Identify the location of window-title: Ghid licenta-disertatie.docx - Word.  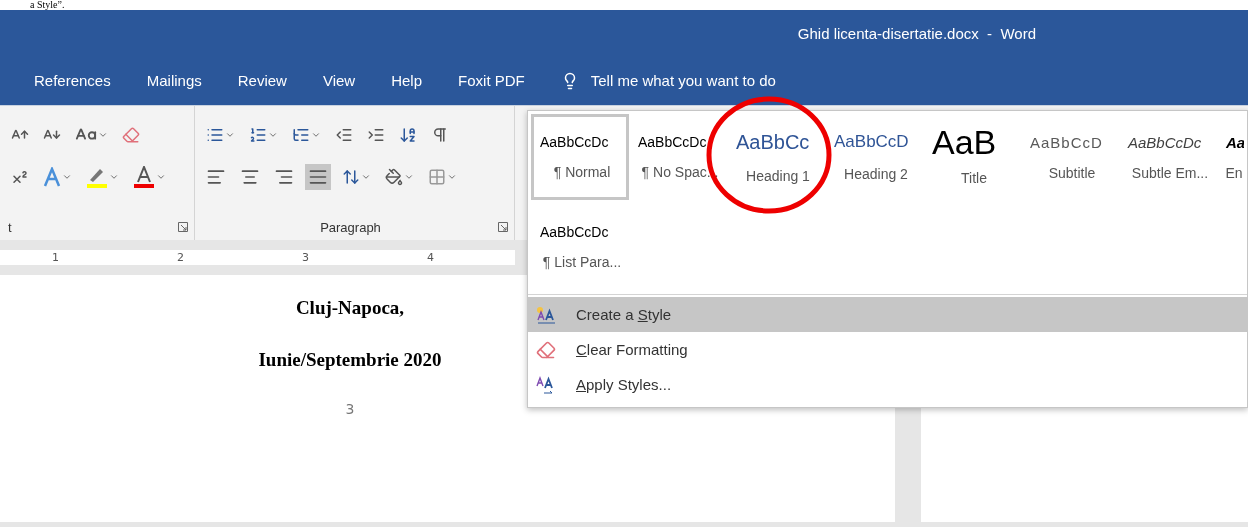
(916, 33).